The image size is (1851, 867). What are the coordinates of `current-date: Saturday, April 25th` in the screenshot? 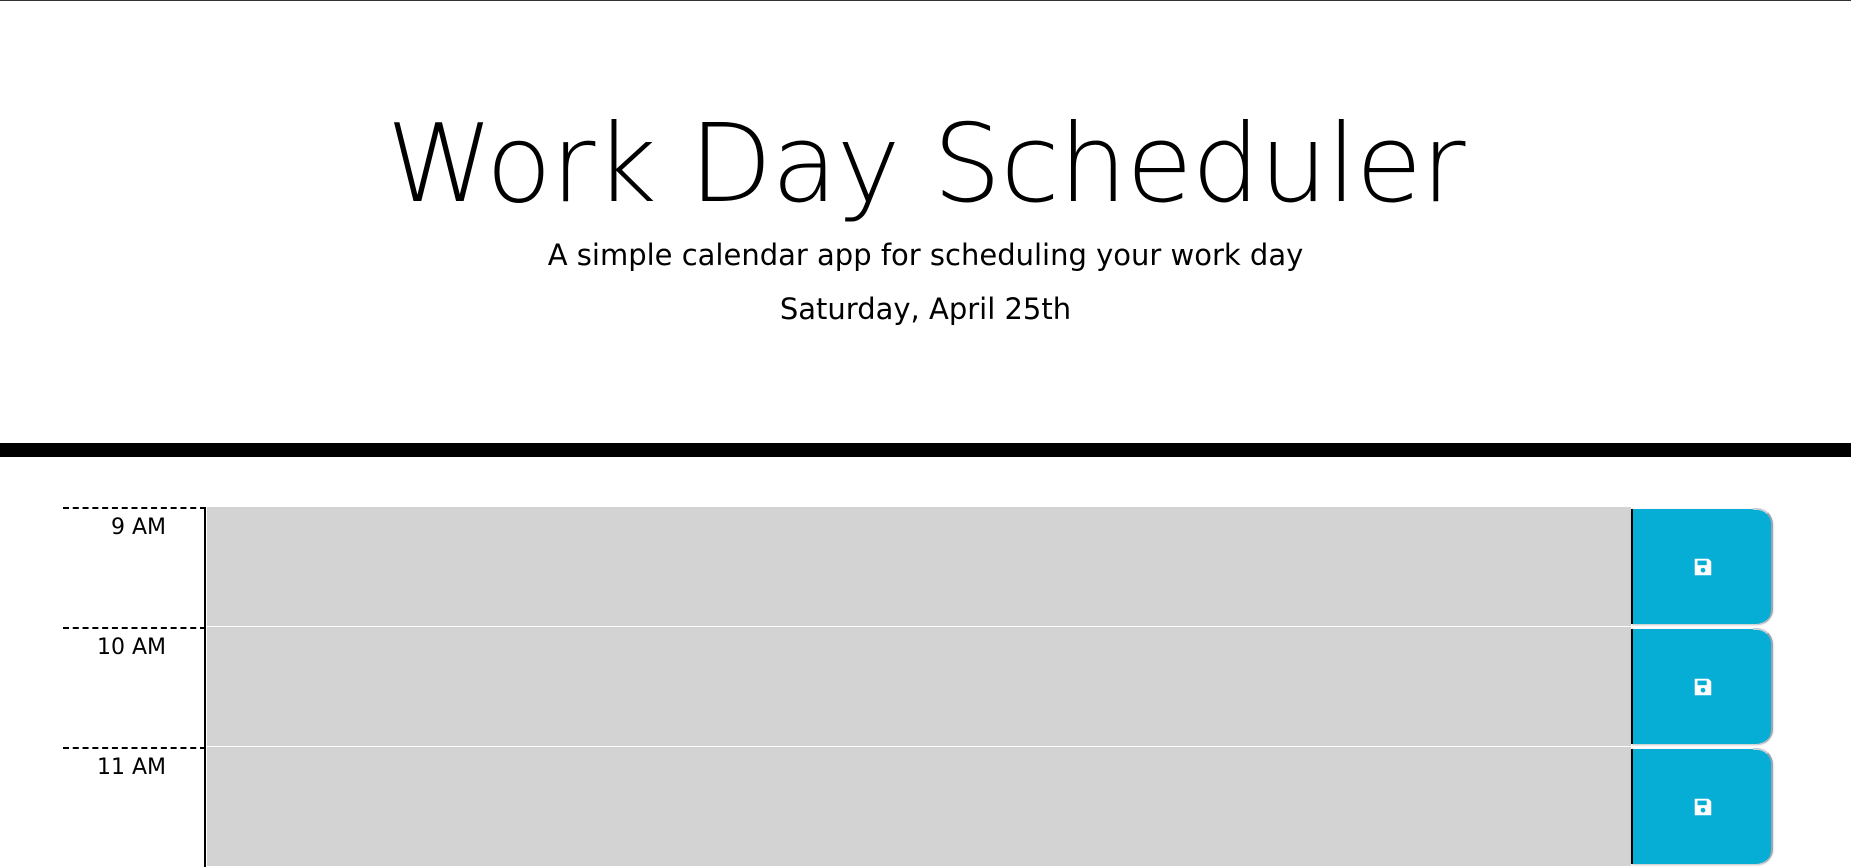 It's located at (925, 309).